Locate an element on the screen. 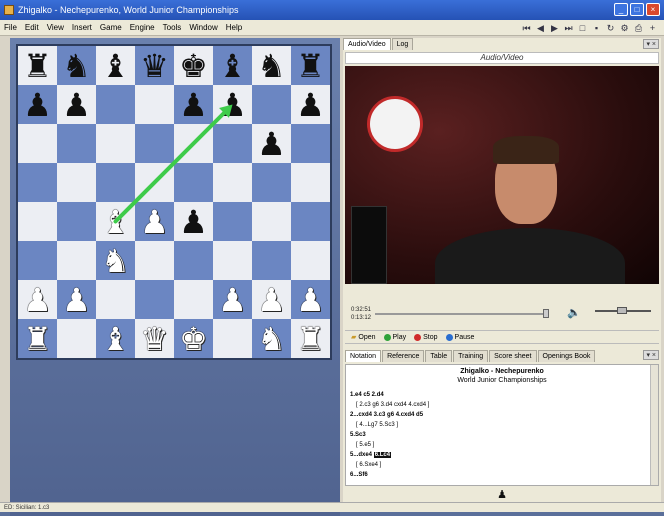 The height and width of the screenshot is (516, 664). square-f7: ♟ is located at coordinates (232, 104).